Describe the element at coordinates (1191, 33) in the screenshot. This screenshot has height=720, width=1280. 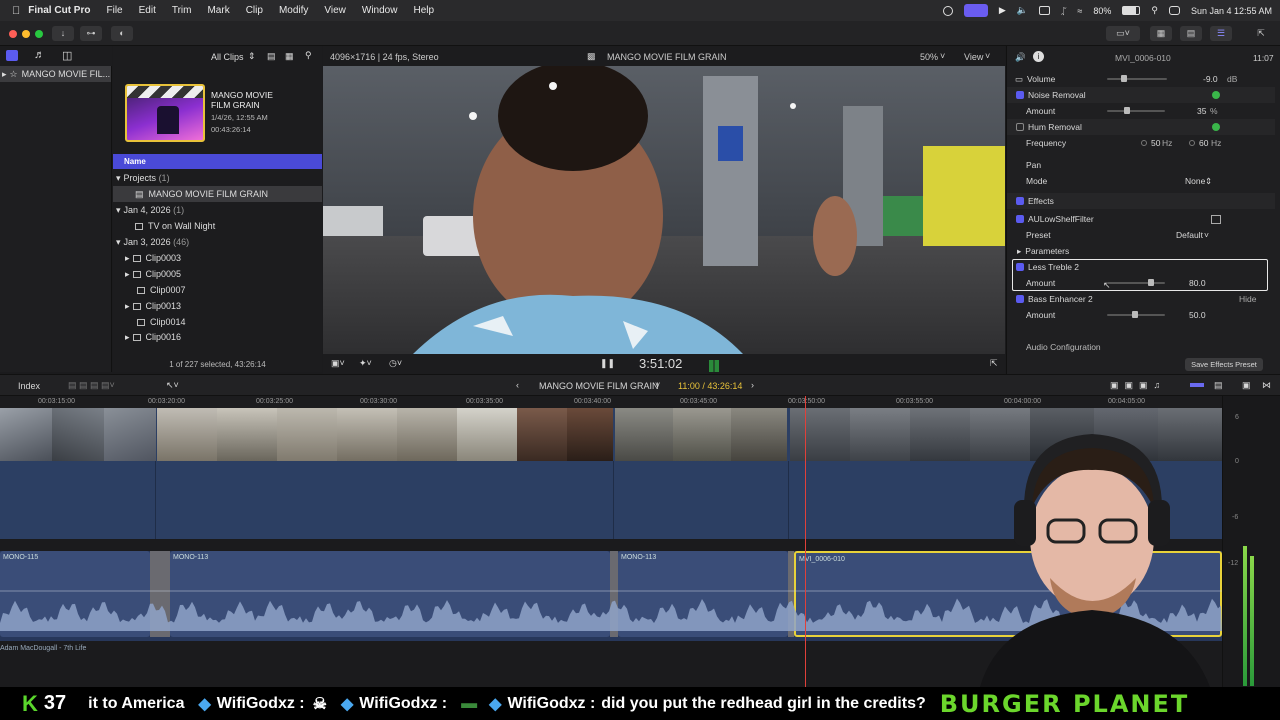
I see `timeline-toggle-button: ▤` at that location.